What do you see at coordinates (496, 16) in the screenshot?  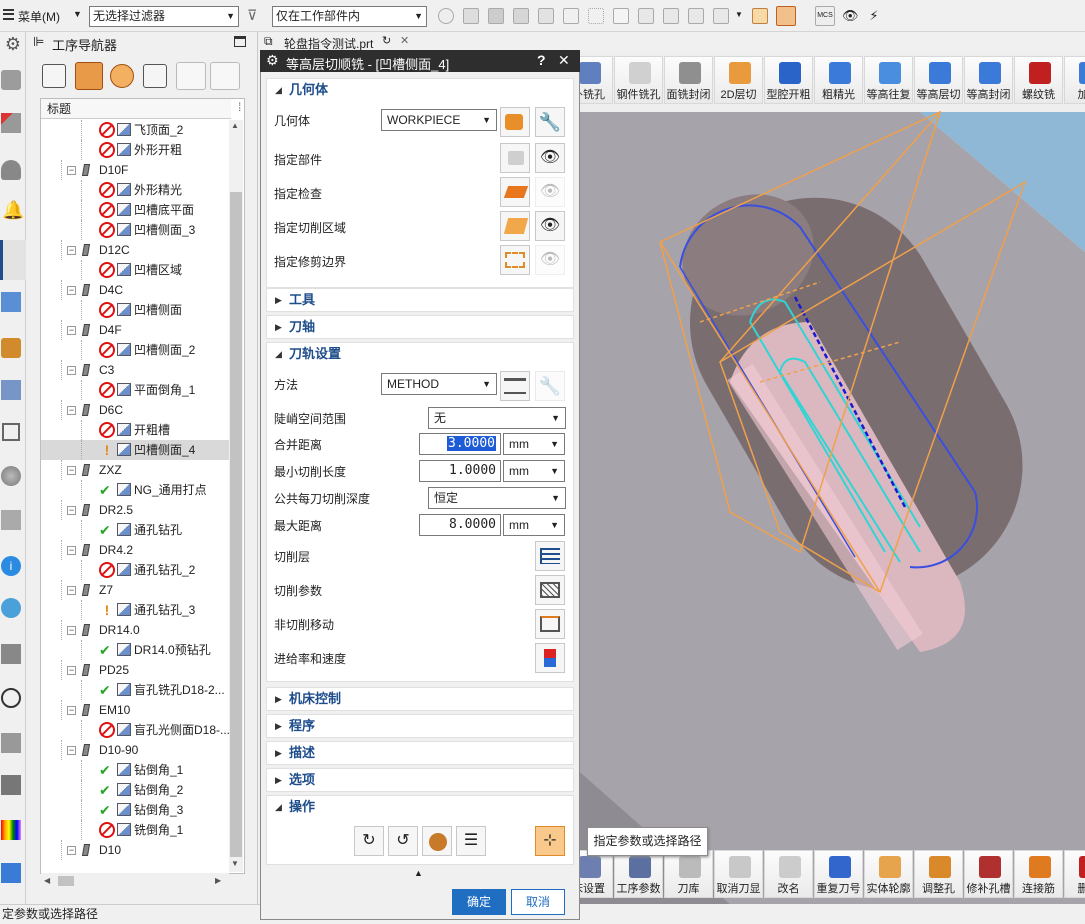 I see `body-select-icon` at bounding box center [496, 16].